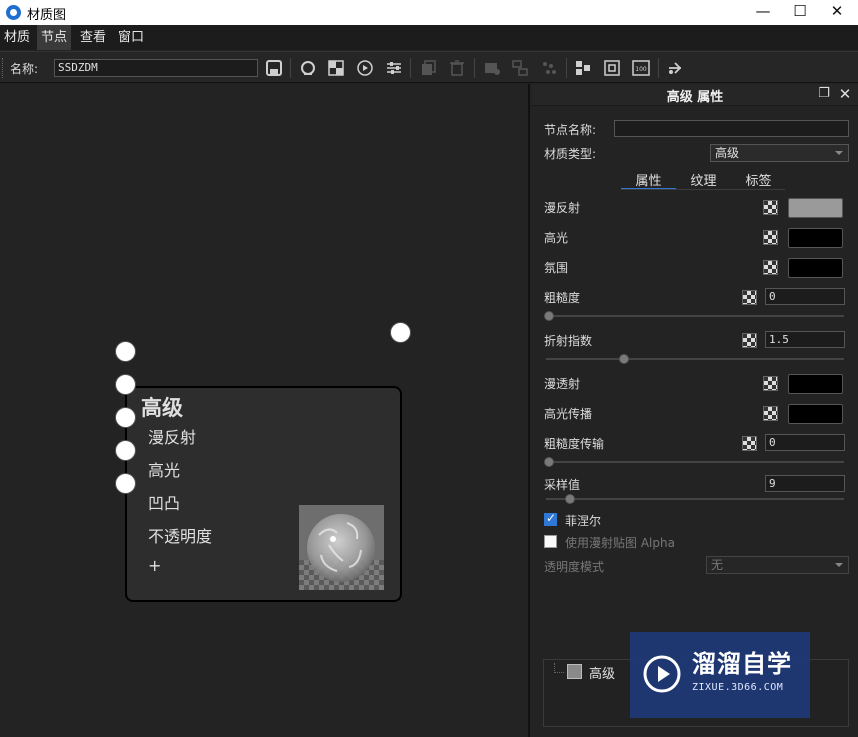 This screenshot has width=858, height=737. What do you see at coordinates (520, 68) in the screenshot?
I see `node-group-icon` at bounding box center [520, 68].